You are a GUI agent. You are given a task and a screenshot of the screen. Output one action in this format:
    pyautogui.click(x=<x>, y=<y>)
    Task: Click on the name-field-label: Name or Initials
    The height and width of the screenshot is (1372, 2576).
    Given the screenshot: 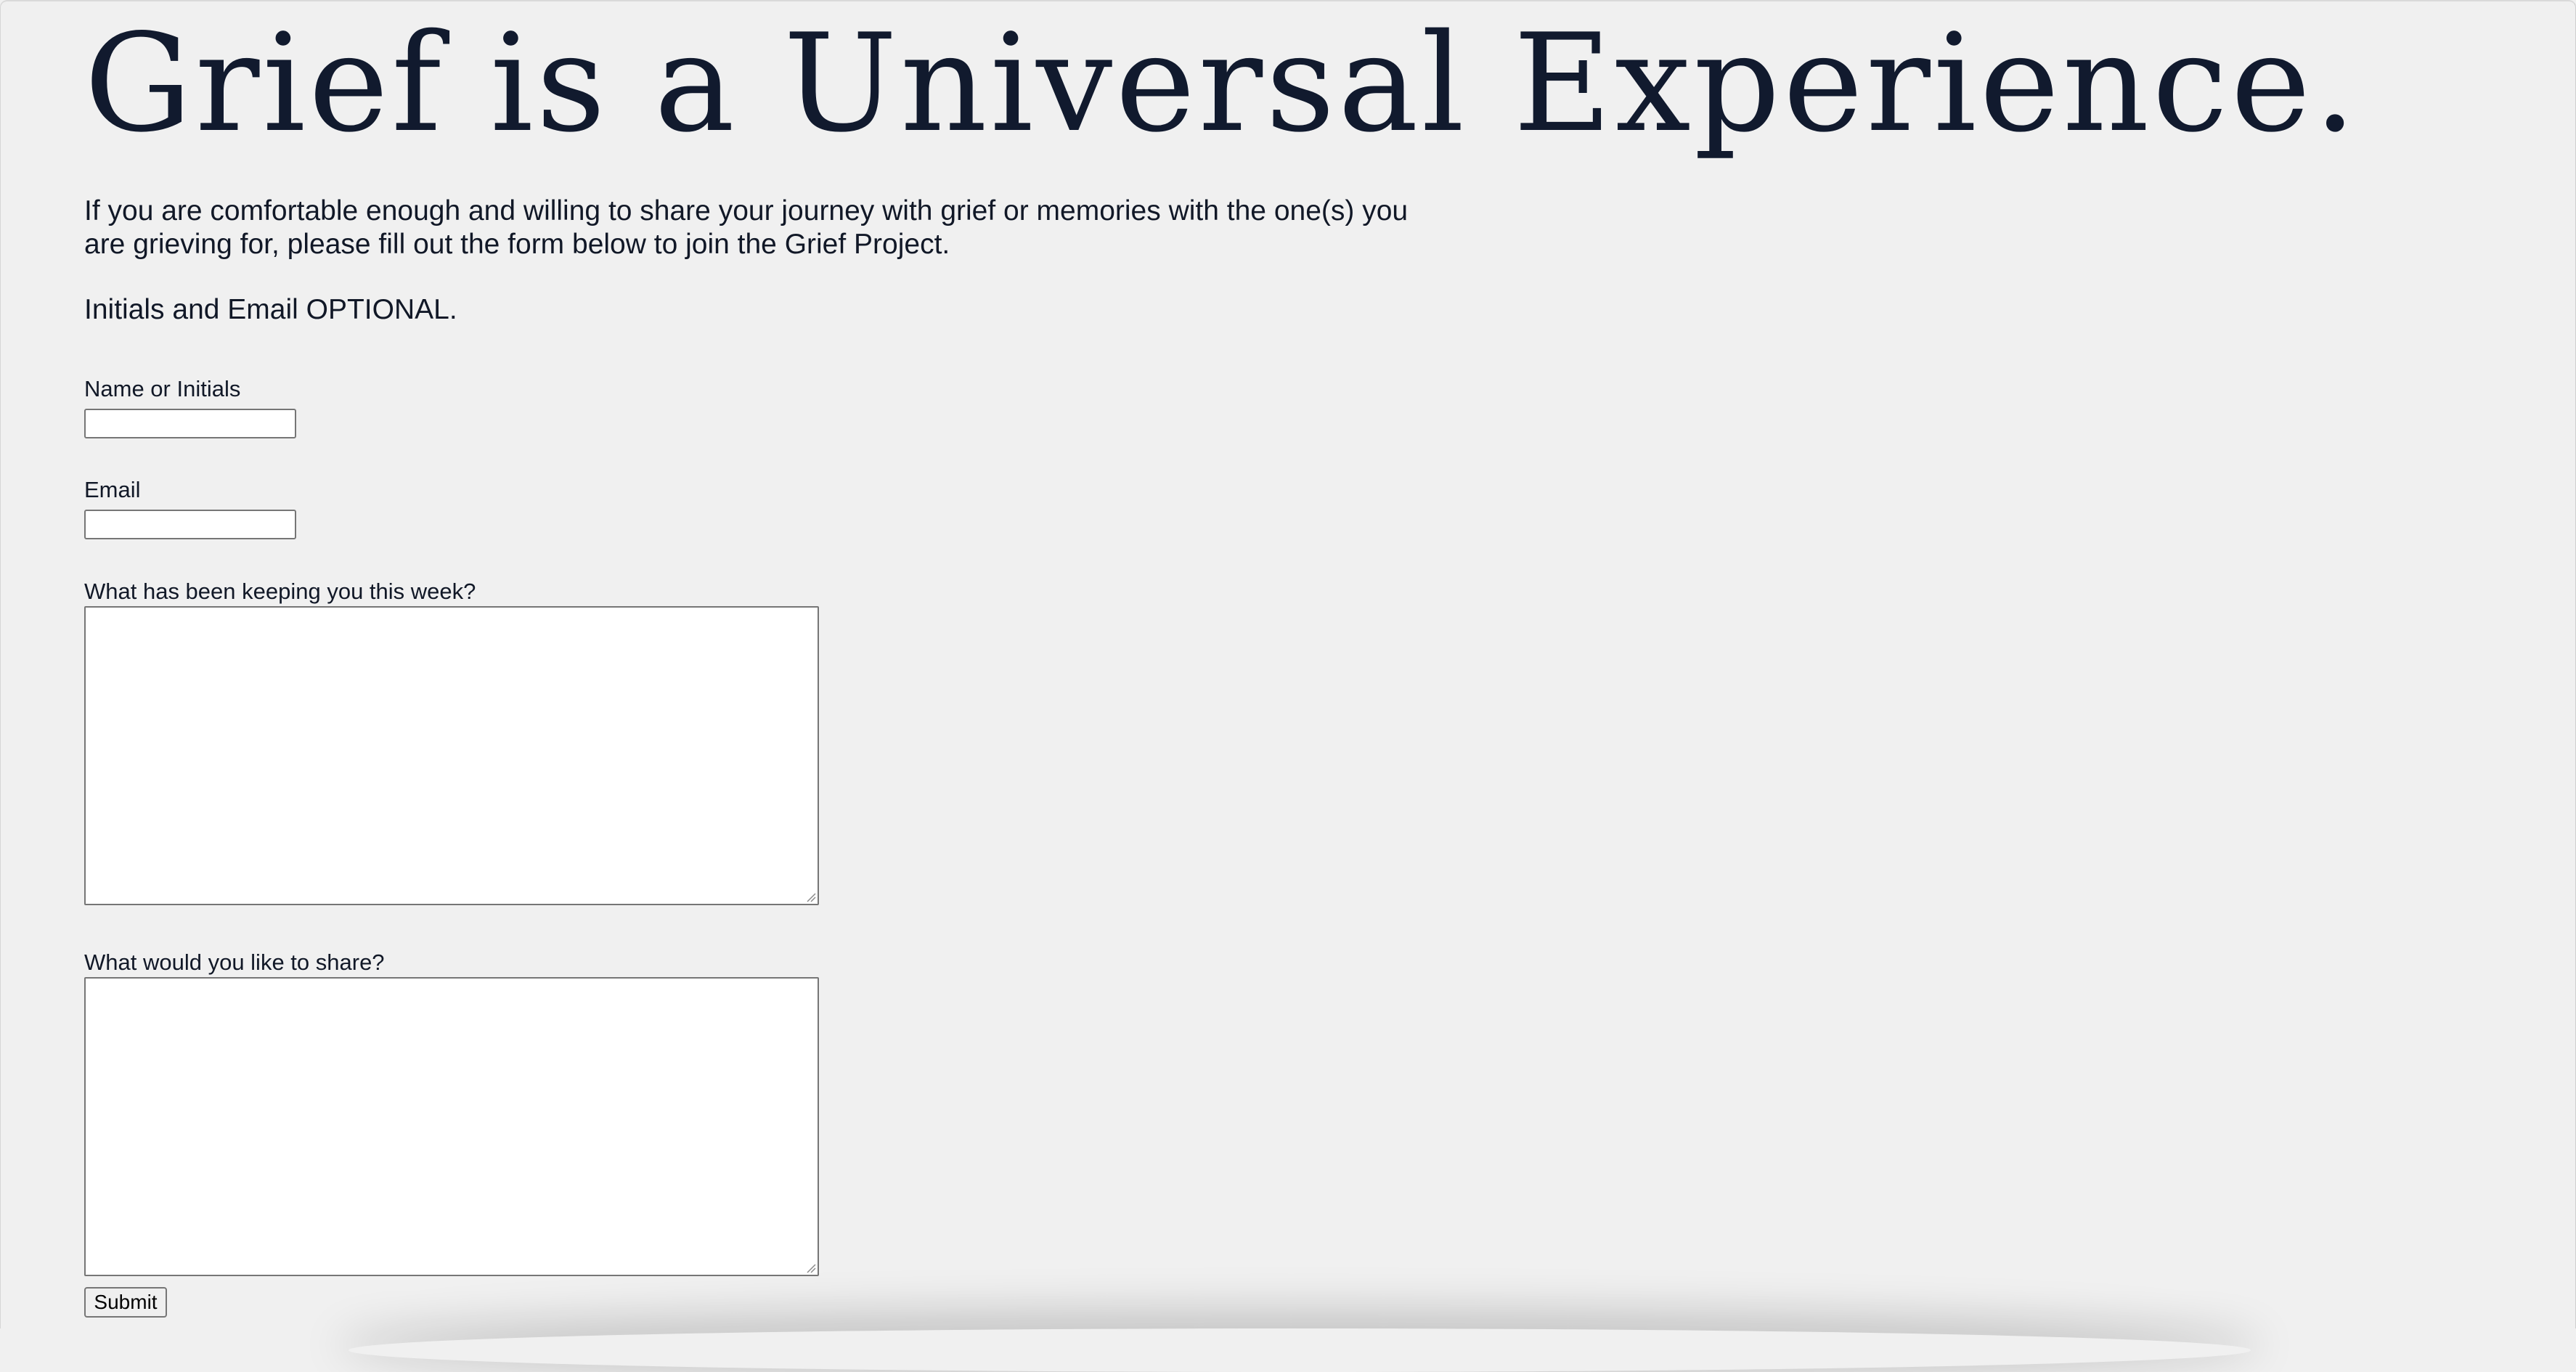 What is the action you would take?
    pyautogui.click(x=162, y=389)
    